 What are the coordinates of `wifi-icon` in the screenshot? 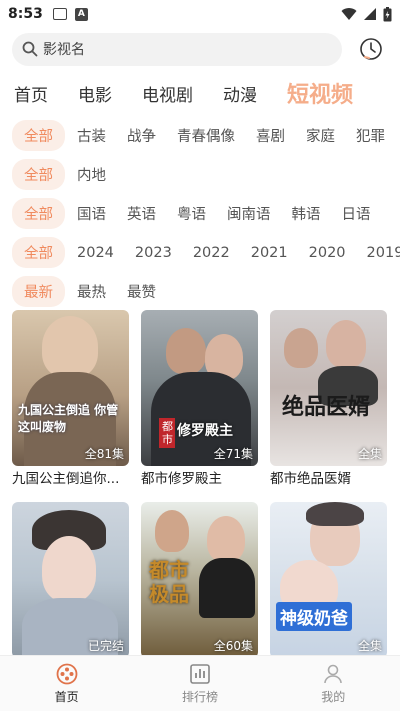 It's located at (349, 14).